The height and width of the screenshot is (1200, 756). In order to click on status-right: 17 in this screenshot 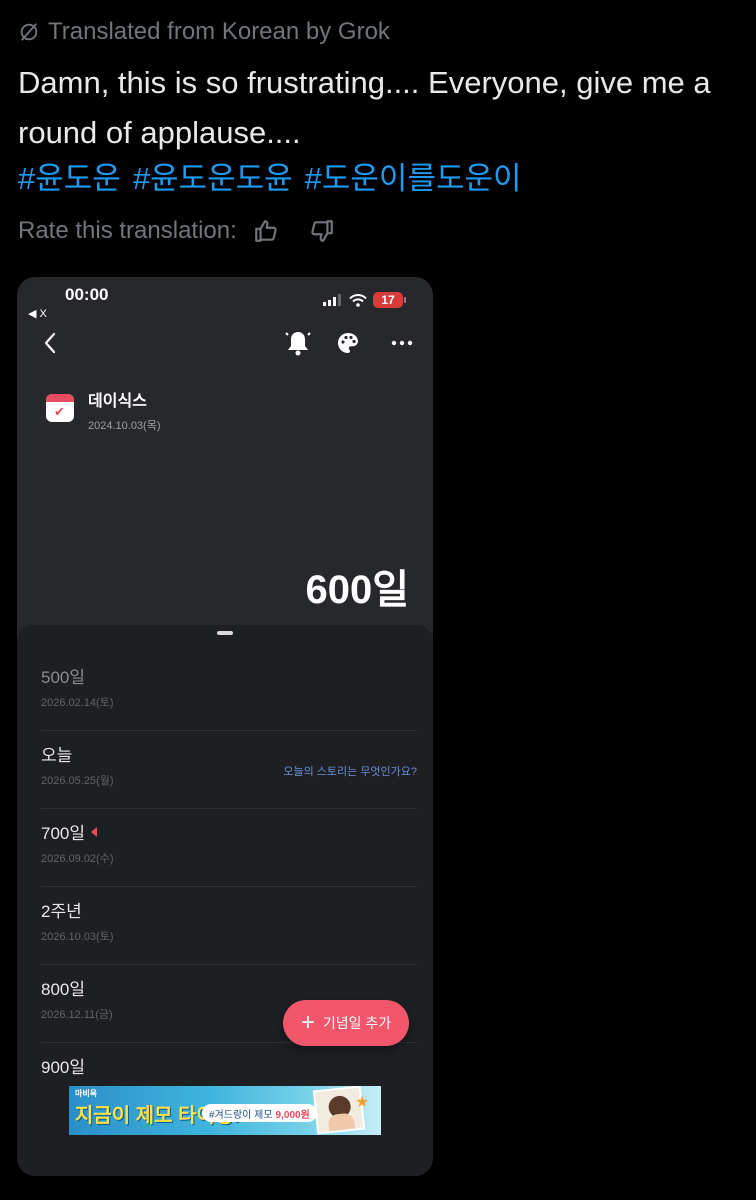, I will do `click(364, 300)`.